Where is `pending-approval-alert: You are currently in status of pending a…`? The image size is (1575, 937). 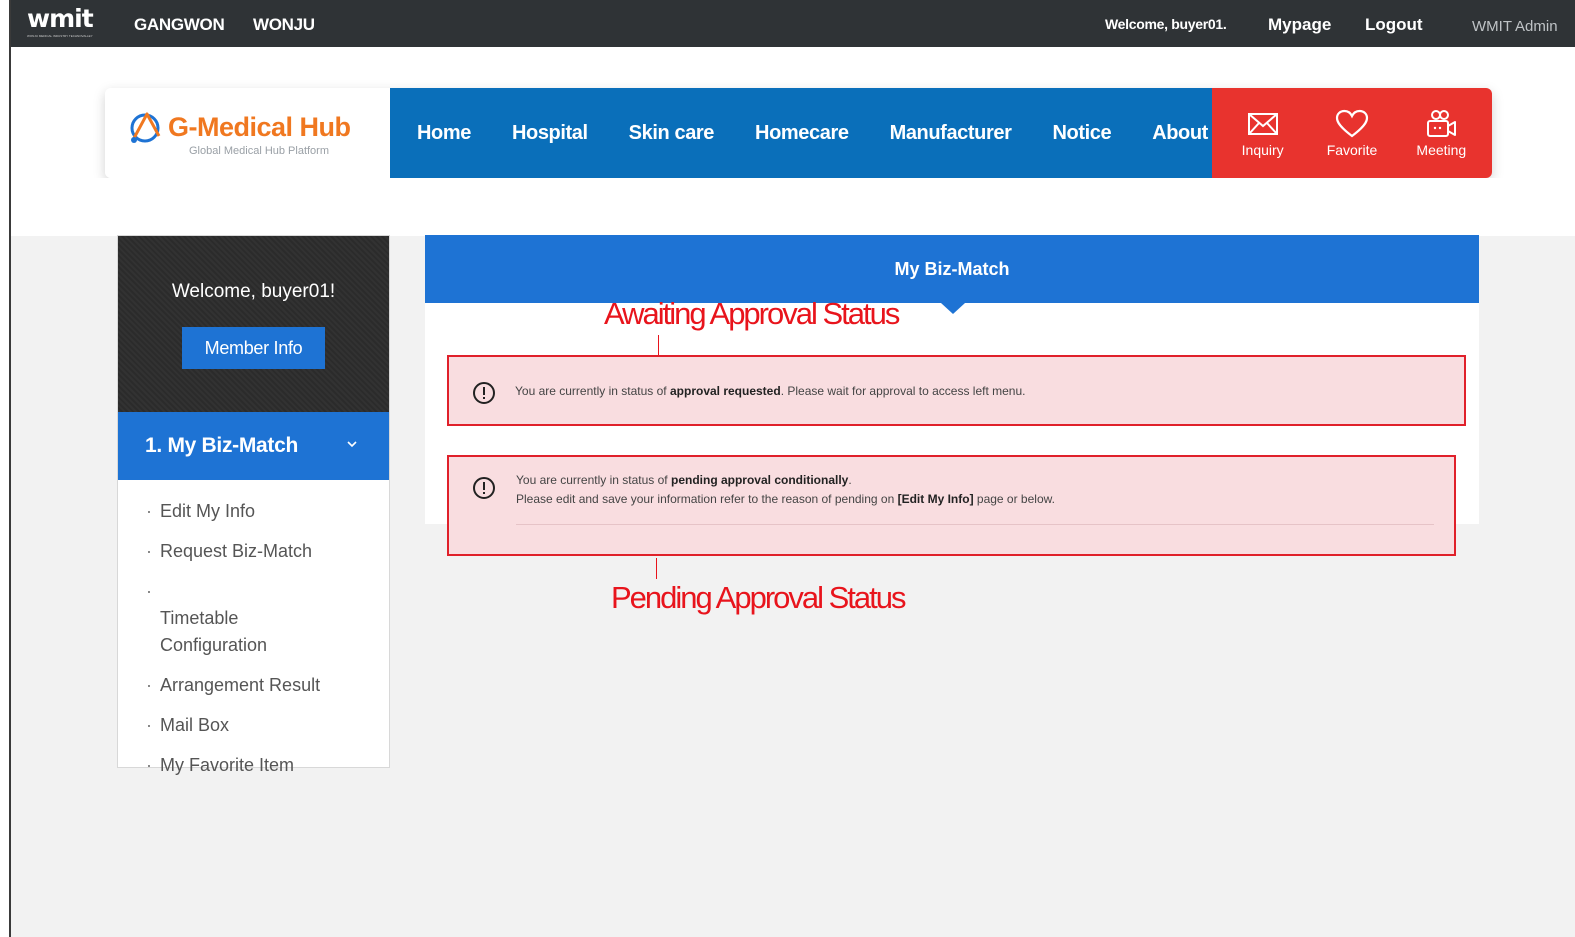 pending-approval-alert: You are currently in status of pending a… is located at coordinates (951, 505).